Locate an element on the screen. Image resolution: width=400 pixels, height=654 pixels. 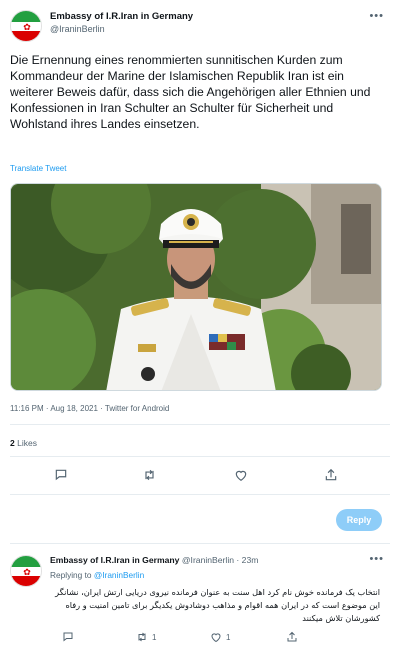
reply-heart-icon is located at coordinates (216, 638).